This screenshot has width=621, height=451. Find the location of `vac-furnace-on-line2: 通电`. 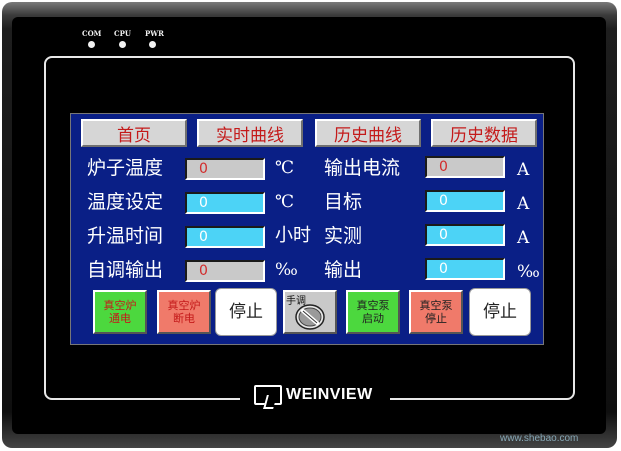

vac-furnace-on-line2: 通电 is located at coordinates (120, 318).